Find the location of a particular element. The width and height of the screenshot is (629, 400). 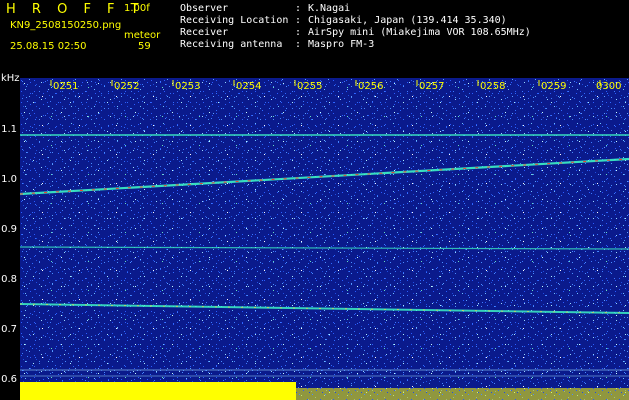

time-label: 0258 is located at coordinates (493, 86).